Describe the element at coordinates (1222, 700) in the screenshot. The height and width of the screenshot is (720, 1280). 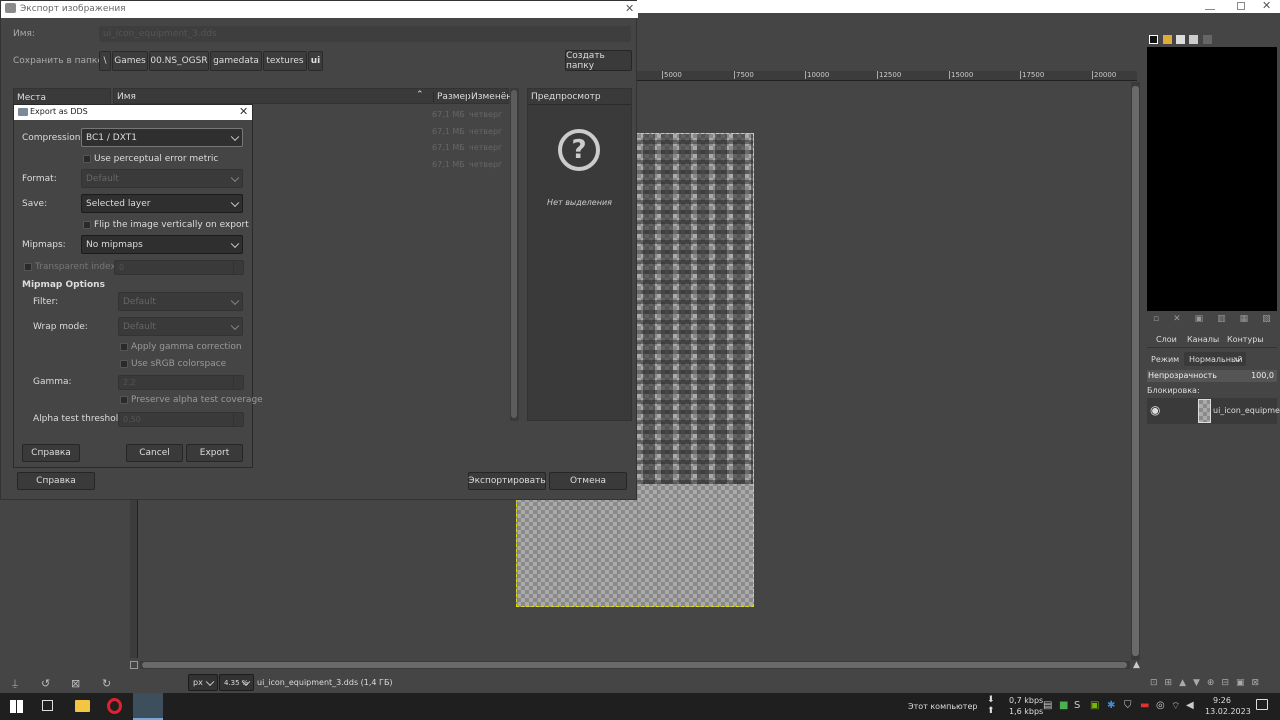
I see `clock-time: 9:26` at that location.